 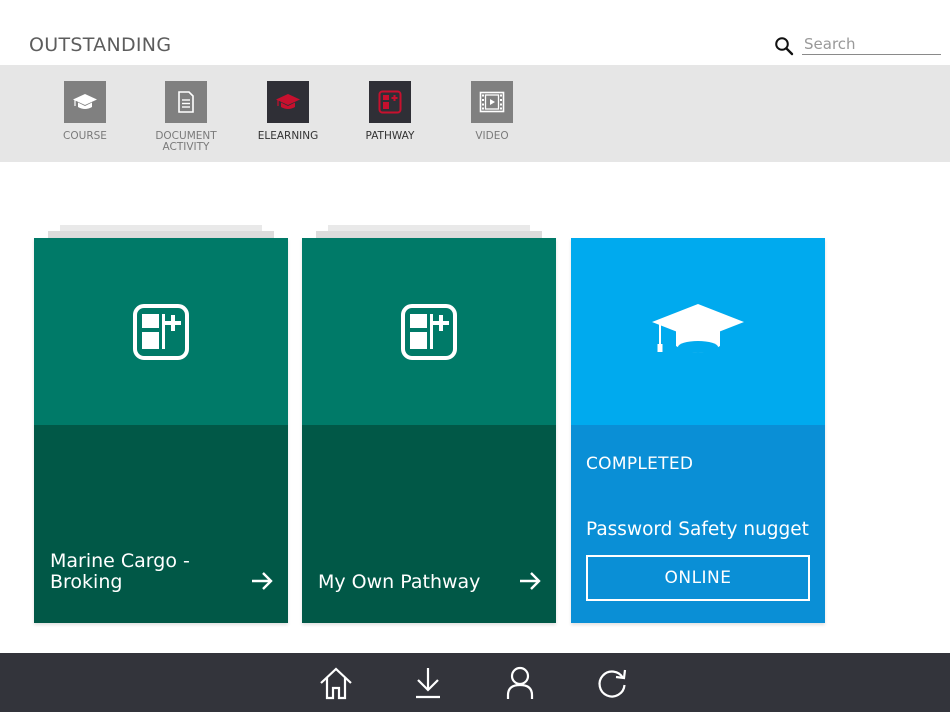 I want to click on profile-button, so click(x=520, y=683).